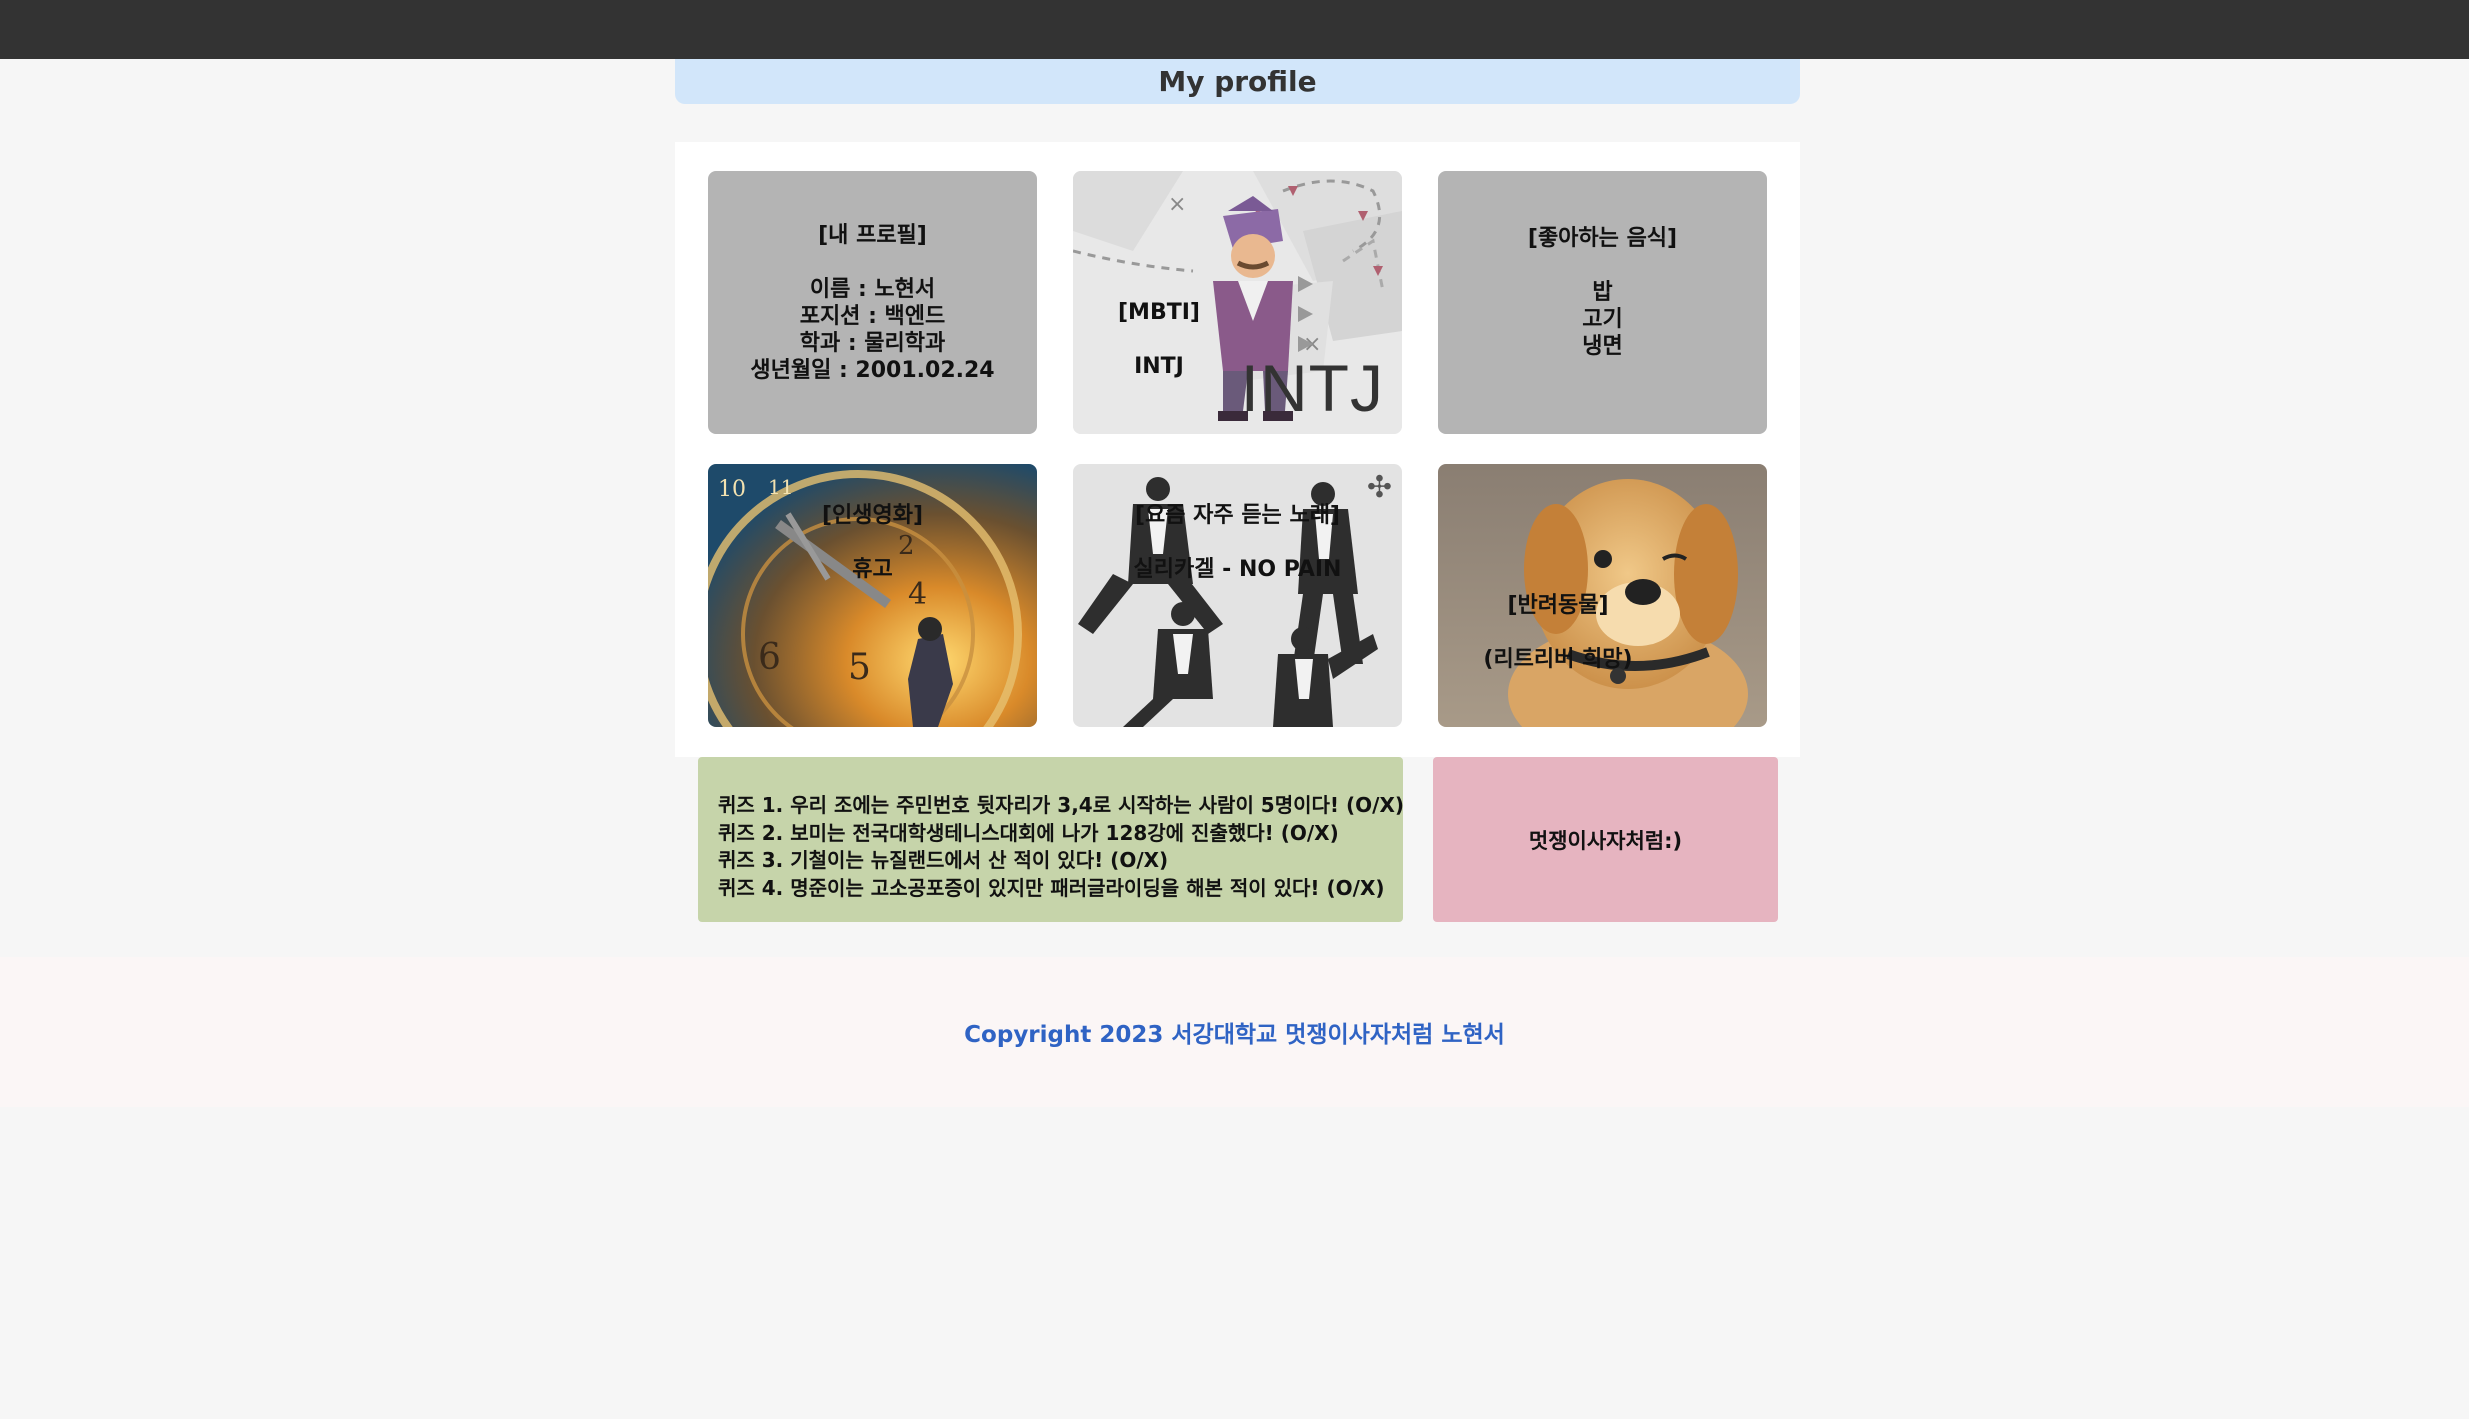 The image size is (2469, 1419). What do you see at coordinates (1379, 487) in the screenshot?
I see `move-icon: ✣` at bounding box center [1379, 487].